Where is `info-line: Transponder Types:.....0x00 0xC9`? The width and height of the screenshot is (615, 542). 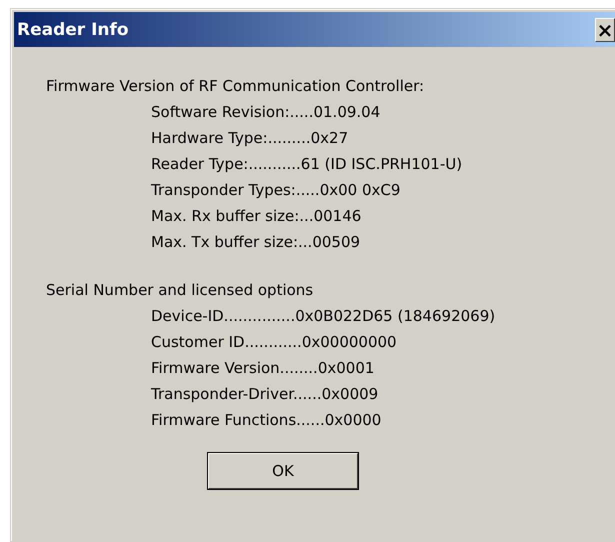
info-line: Transponder Types:.....0x00 0xC9 is located at coordinates (275, 190).